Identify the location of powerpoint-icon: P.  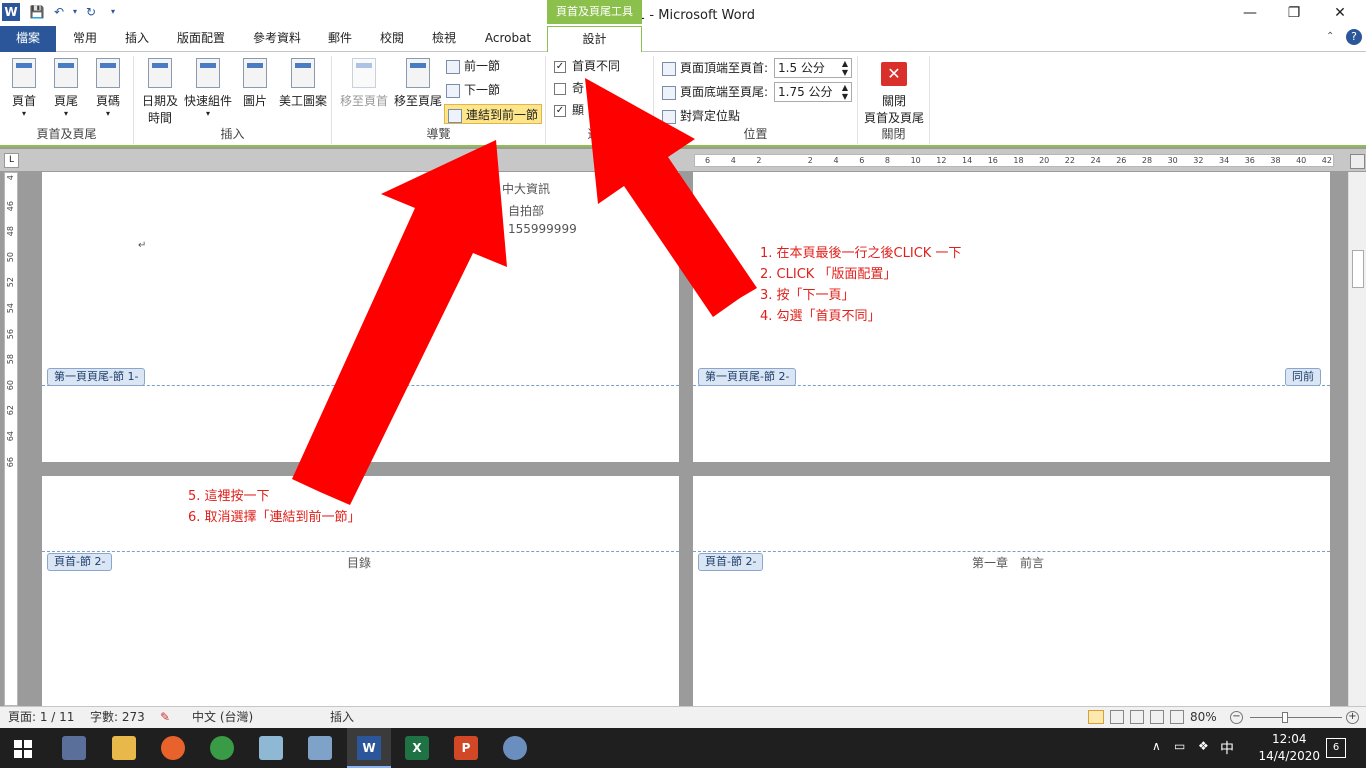
(466, 748).